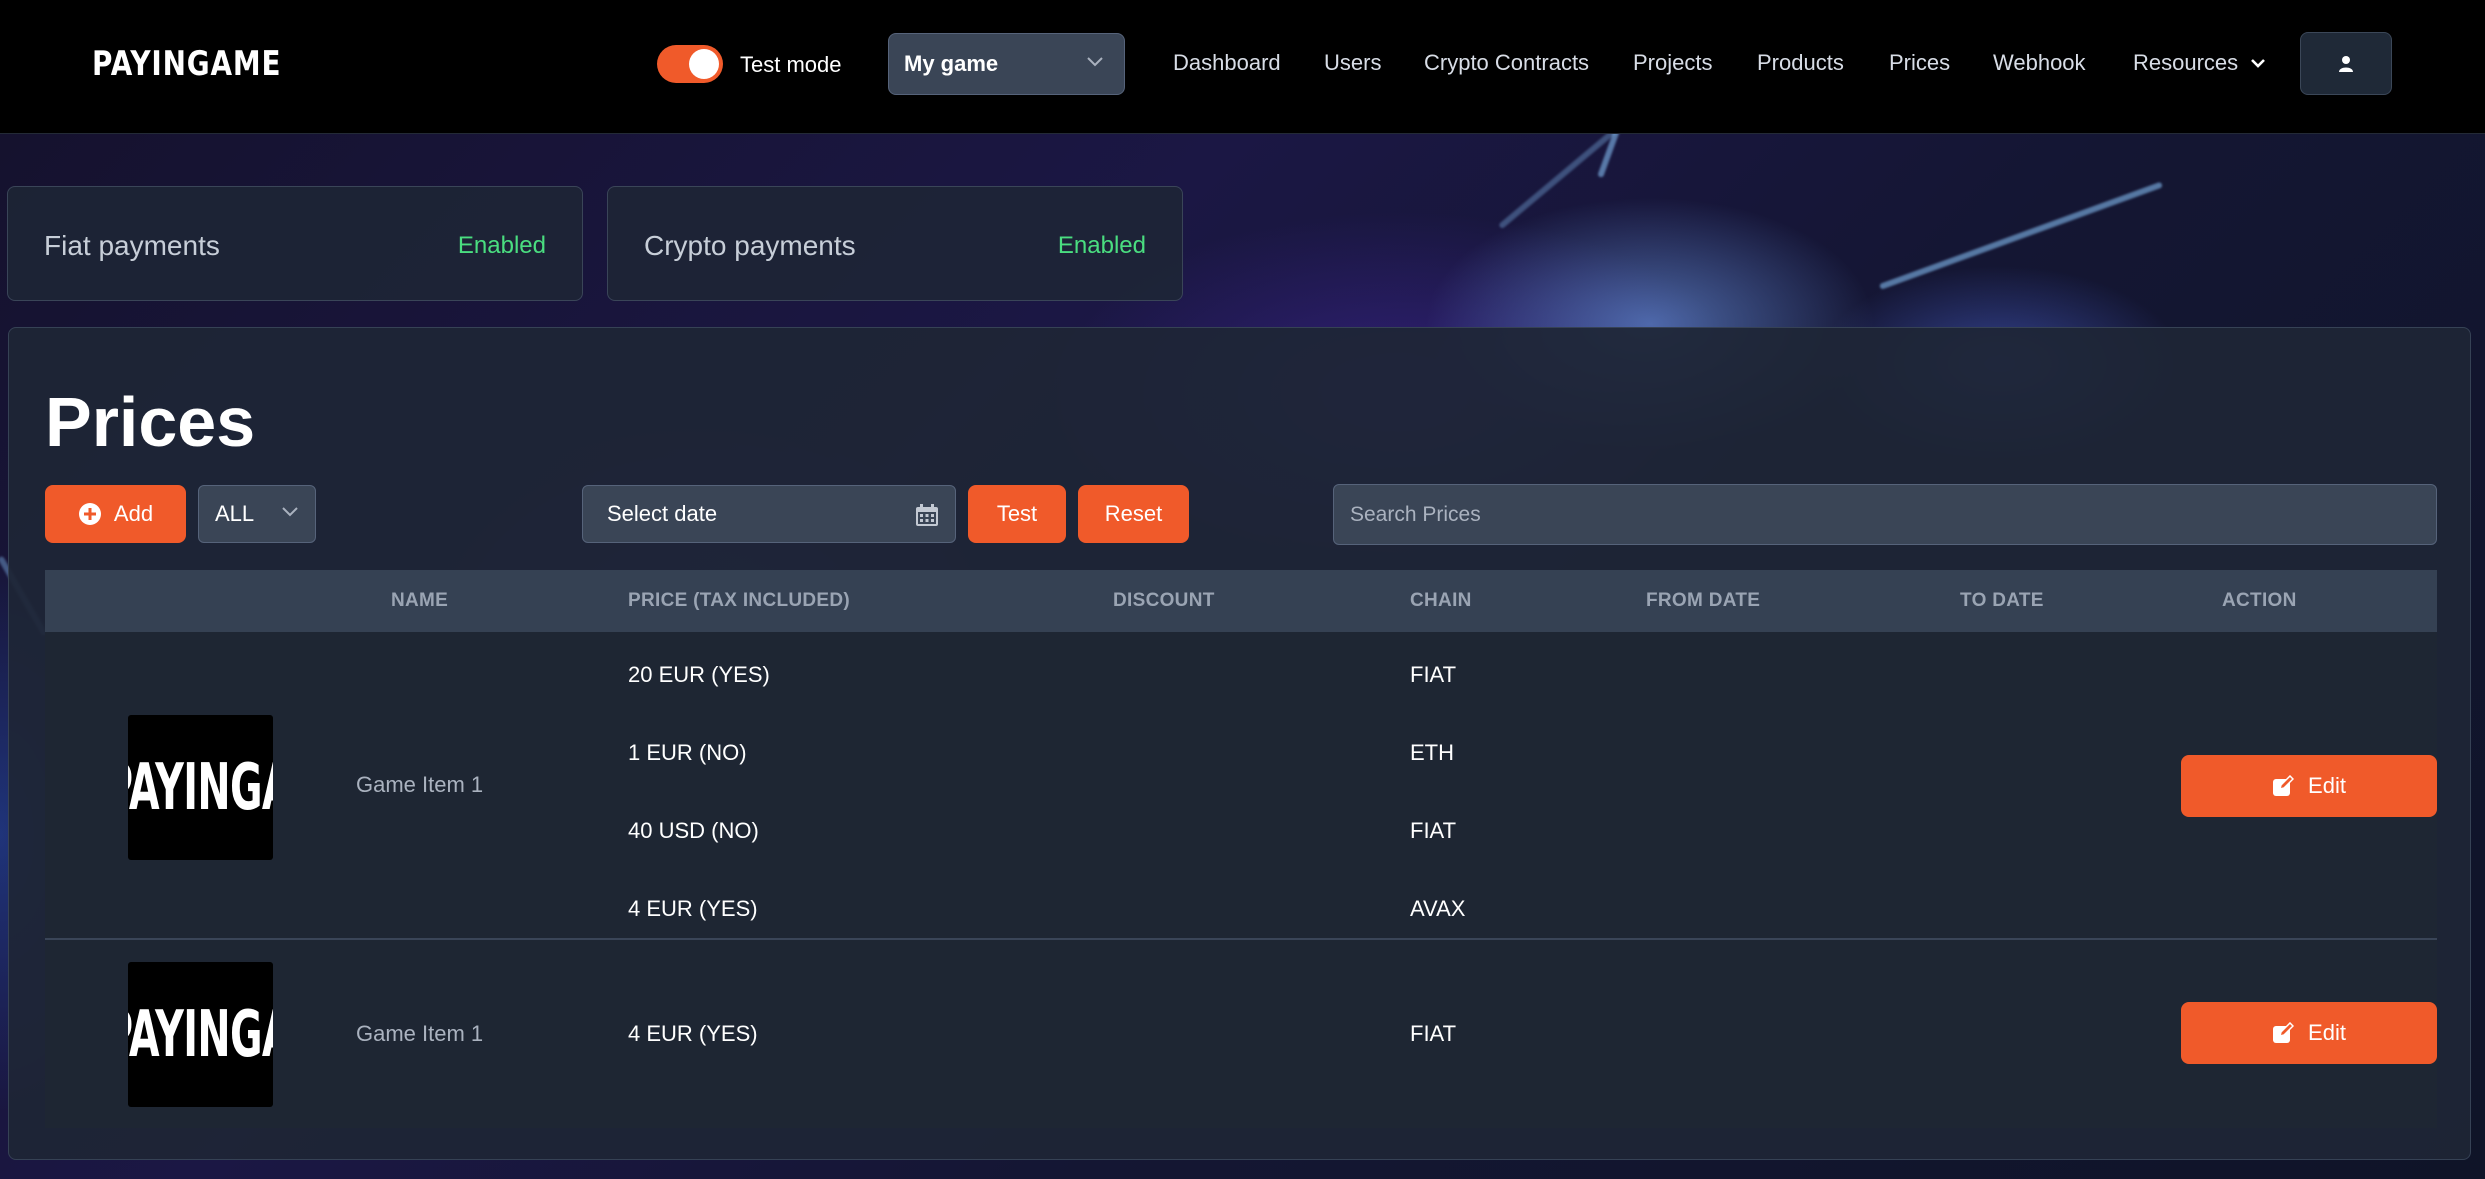  Describe the element at coordinates (2185, 63) in the screenshot. I see `nav-resources: Resources` at that location.